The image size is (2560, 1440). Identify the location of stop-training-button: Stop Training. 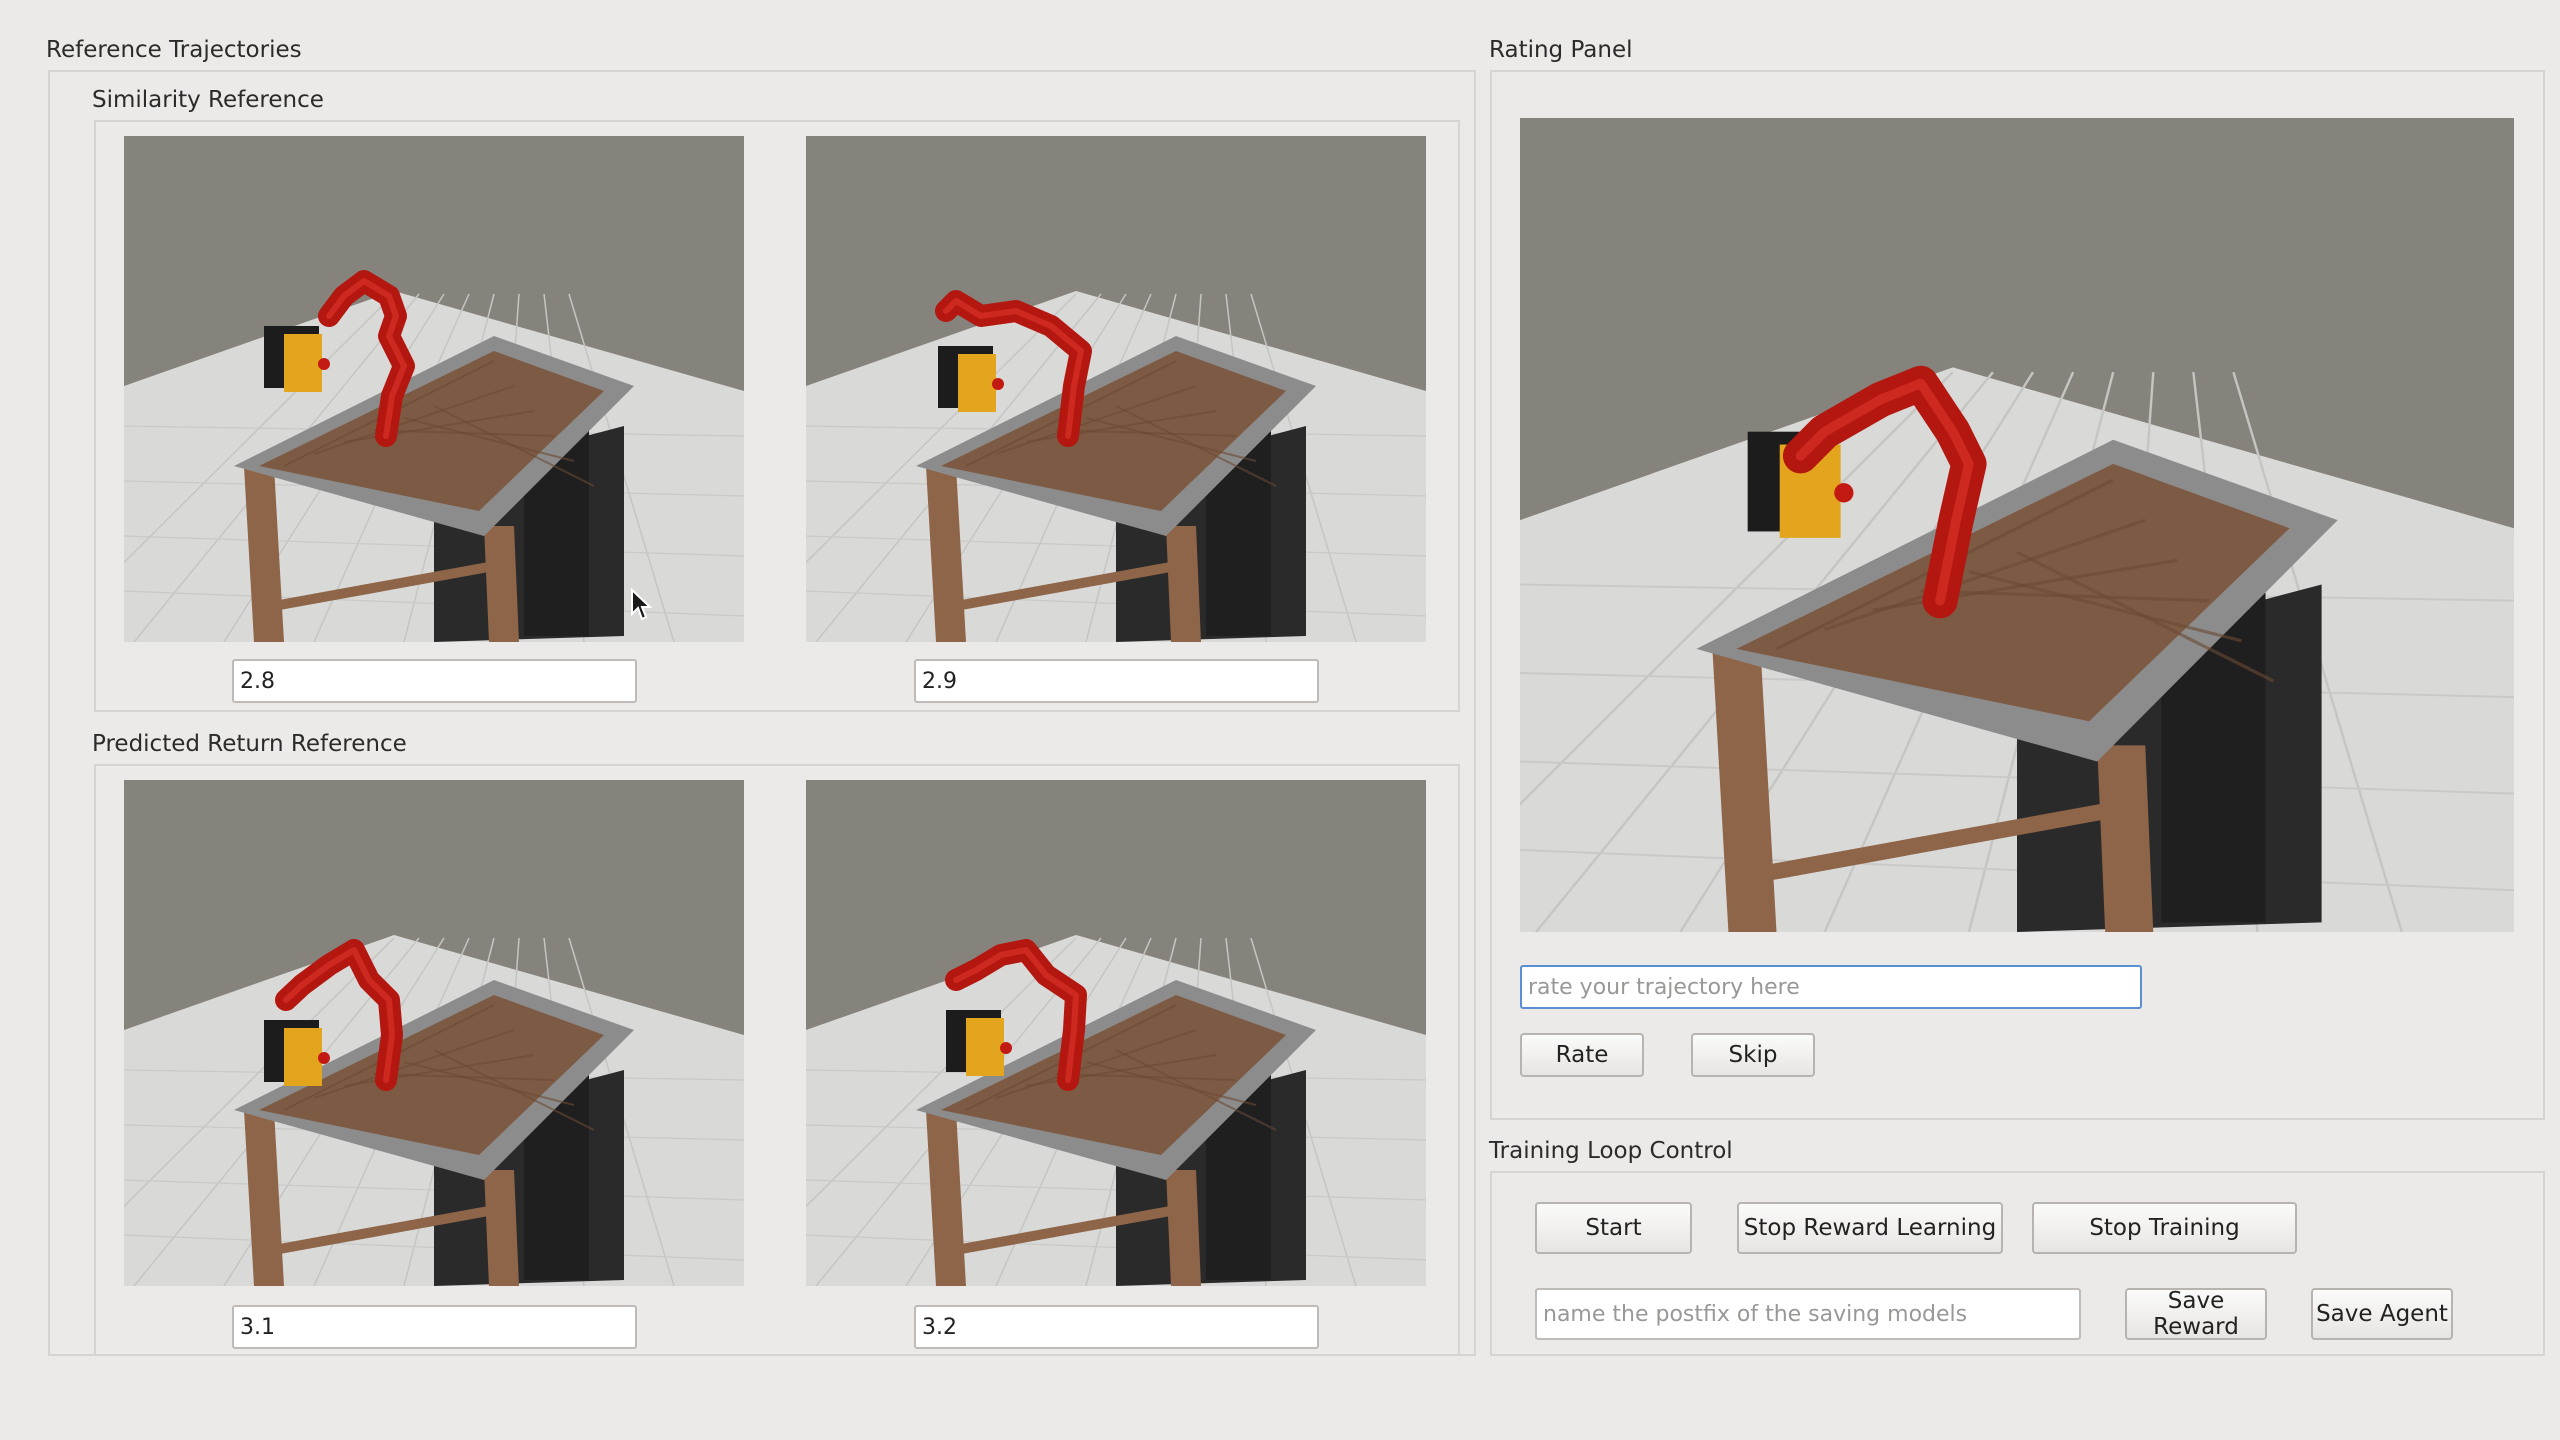
(2164, 1228).